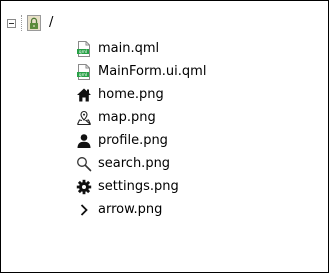 The height and width of the screenshot is (273, 329). Describe the element at coordinates (84, 95) in the screenshot. I see `home-icon` at that location.